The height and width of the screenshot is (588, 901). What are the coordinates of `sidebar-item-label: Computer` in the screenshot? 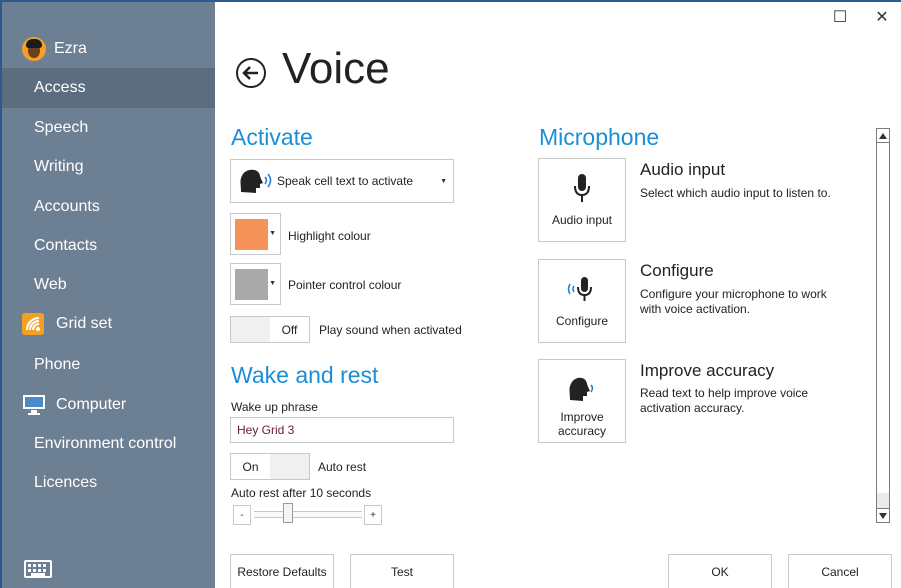 It's located at (91, 404).